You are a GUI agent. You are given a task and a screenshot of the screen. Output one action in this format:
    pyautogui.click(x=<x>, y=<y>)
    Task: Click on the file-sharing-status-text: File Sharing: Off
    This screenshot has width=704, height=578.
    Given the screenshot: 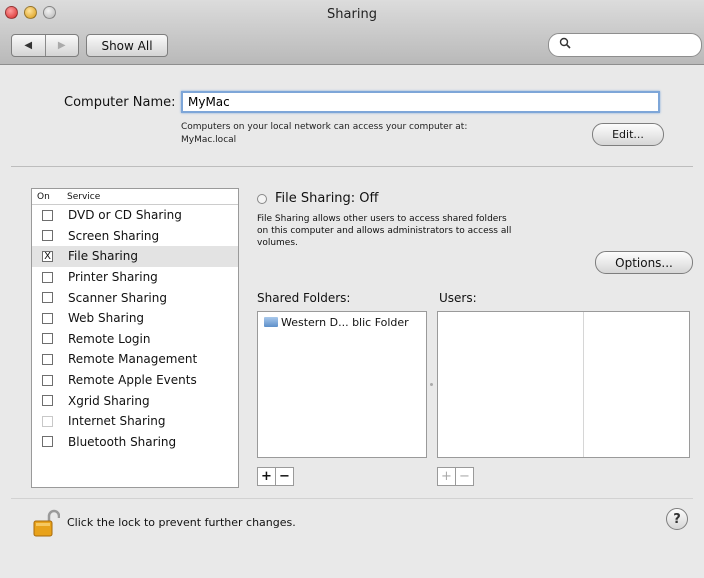 What is the action you would take?
    pyautogui.click(x=327, y=198)
    